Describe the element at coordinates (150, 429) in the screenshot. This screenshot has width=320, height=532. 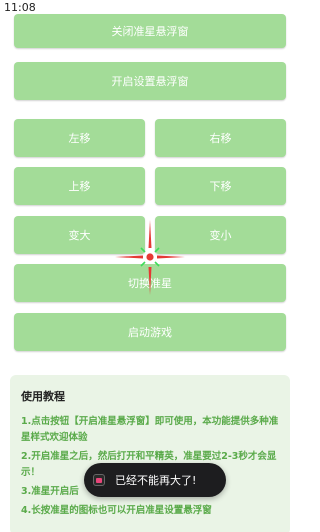
I see `tutorial-step: 1.点击按钮【开启准星悬浮窗】即可使用，本功能提供多种准星样式欢迎体验` at that location.